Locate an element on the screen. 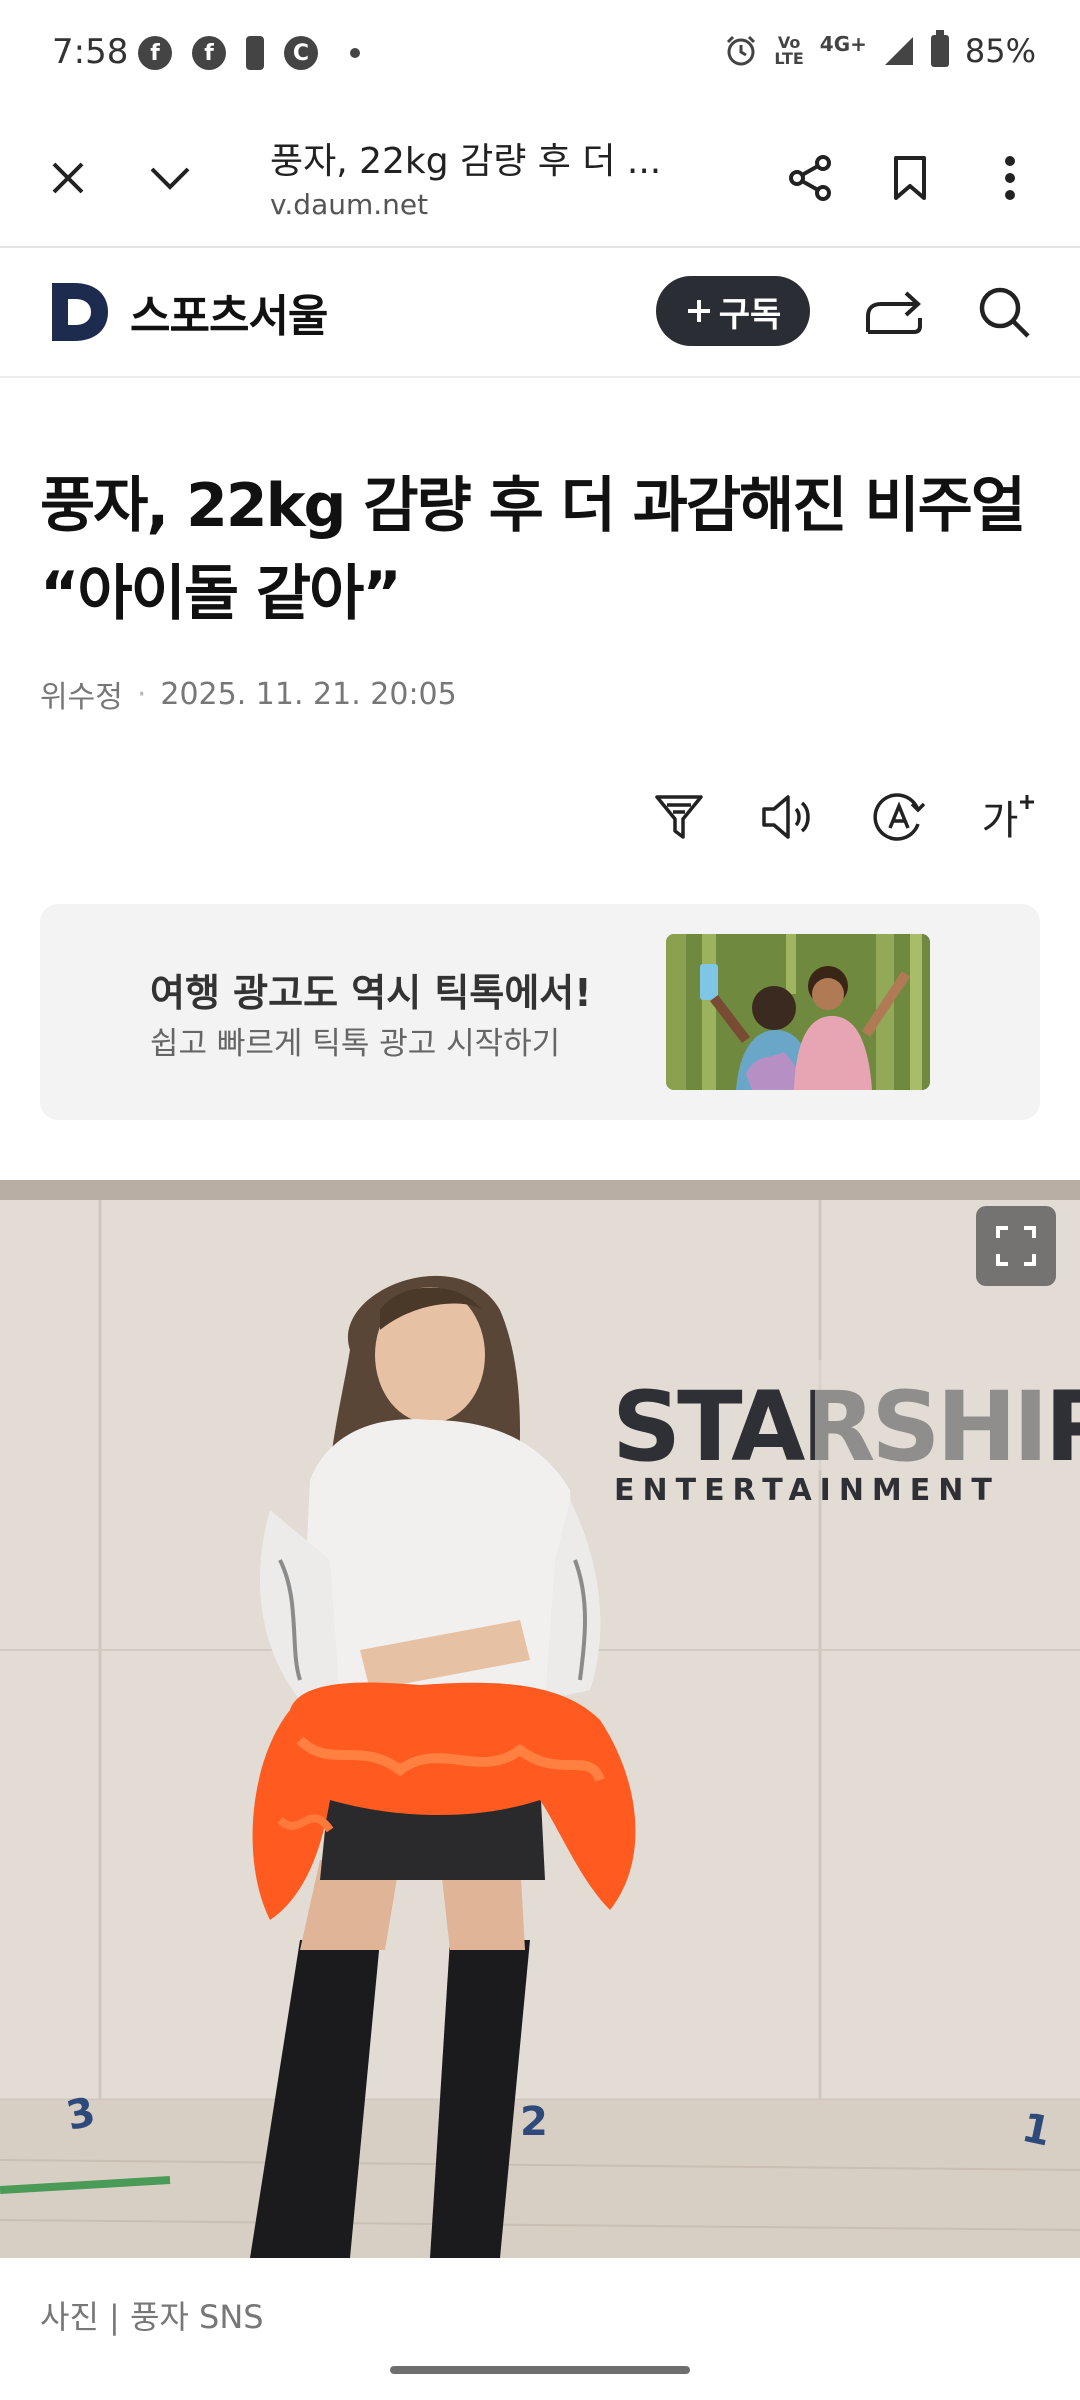  close-button is located at coordinates (68, 178).